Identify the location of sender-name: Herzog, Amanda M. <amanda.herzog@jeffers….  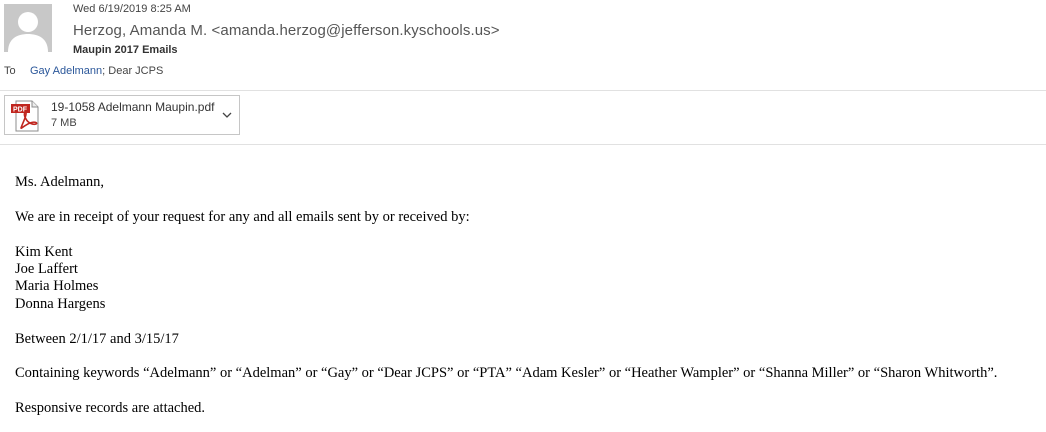
(286, 30).